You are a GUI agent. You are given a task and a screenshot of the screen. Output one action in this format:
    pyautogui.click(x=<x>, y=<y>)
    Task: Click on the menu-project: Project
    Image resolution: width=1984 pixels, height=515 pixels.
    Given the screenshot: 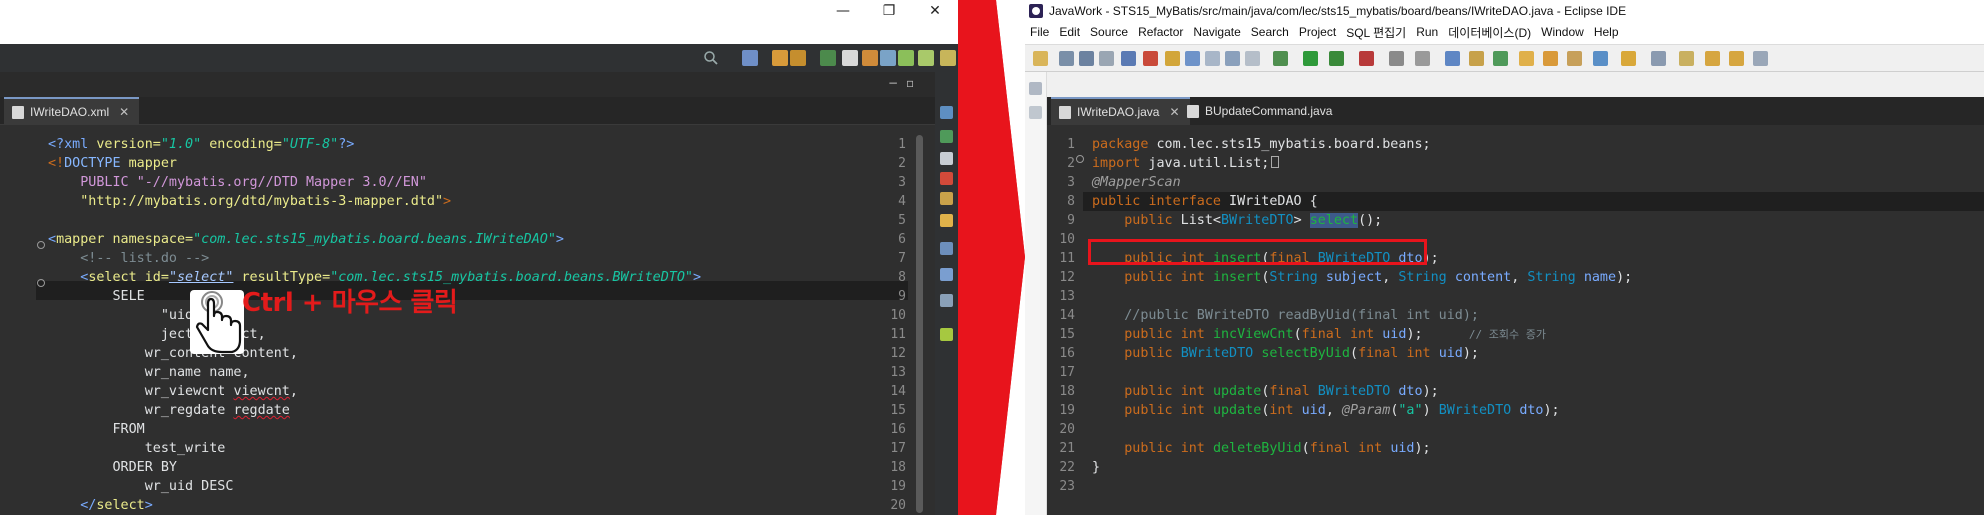 What is the action you would take?
    pyautogui.click(x=1317, y=32)
    